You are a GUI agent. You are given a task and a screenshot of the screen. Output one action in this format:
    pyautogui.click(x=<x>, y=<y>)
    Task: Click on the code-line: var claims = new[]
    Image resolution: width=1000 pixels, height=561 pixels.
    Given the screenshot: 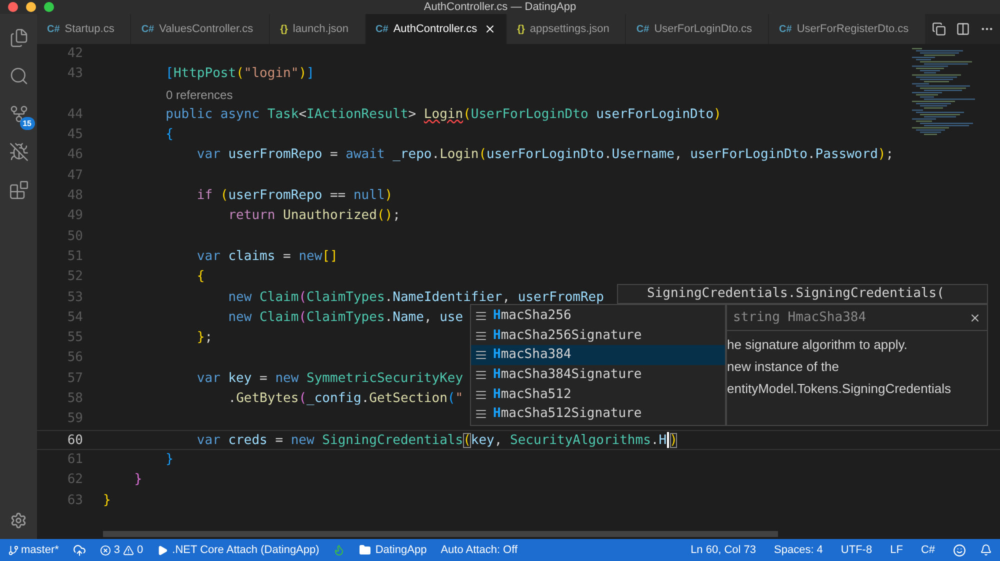 What is the action you would take?
    pyautogui.click(x=267, y=257)
    